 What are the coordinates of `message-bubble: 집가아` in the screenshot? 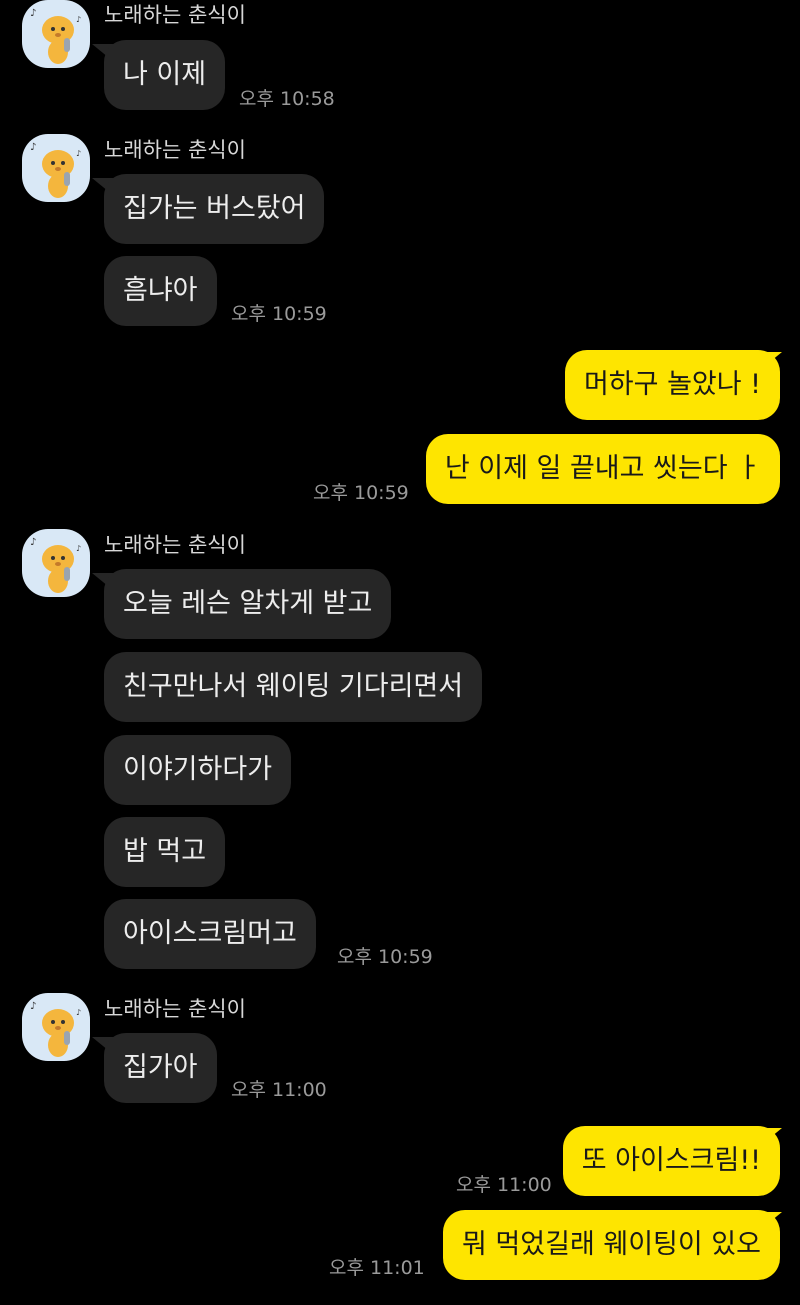 It's located at (160, 1068).